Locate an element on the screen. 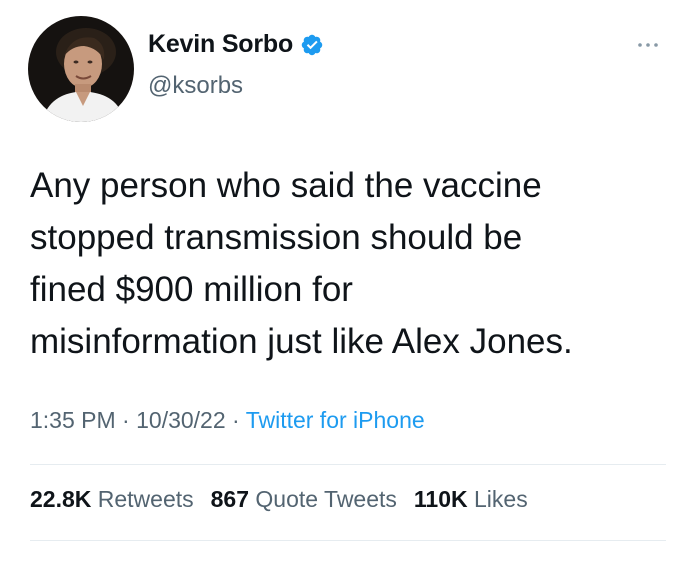  author-handle: @ksorbs is located at coordinates (195, 86).